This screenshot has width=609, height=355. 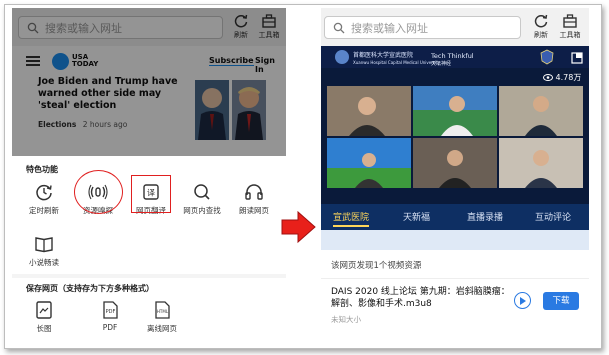 I want to click on transition-arrow-icon, so click(x=298, y=227).